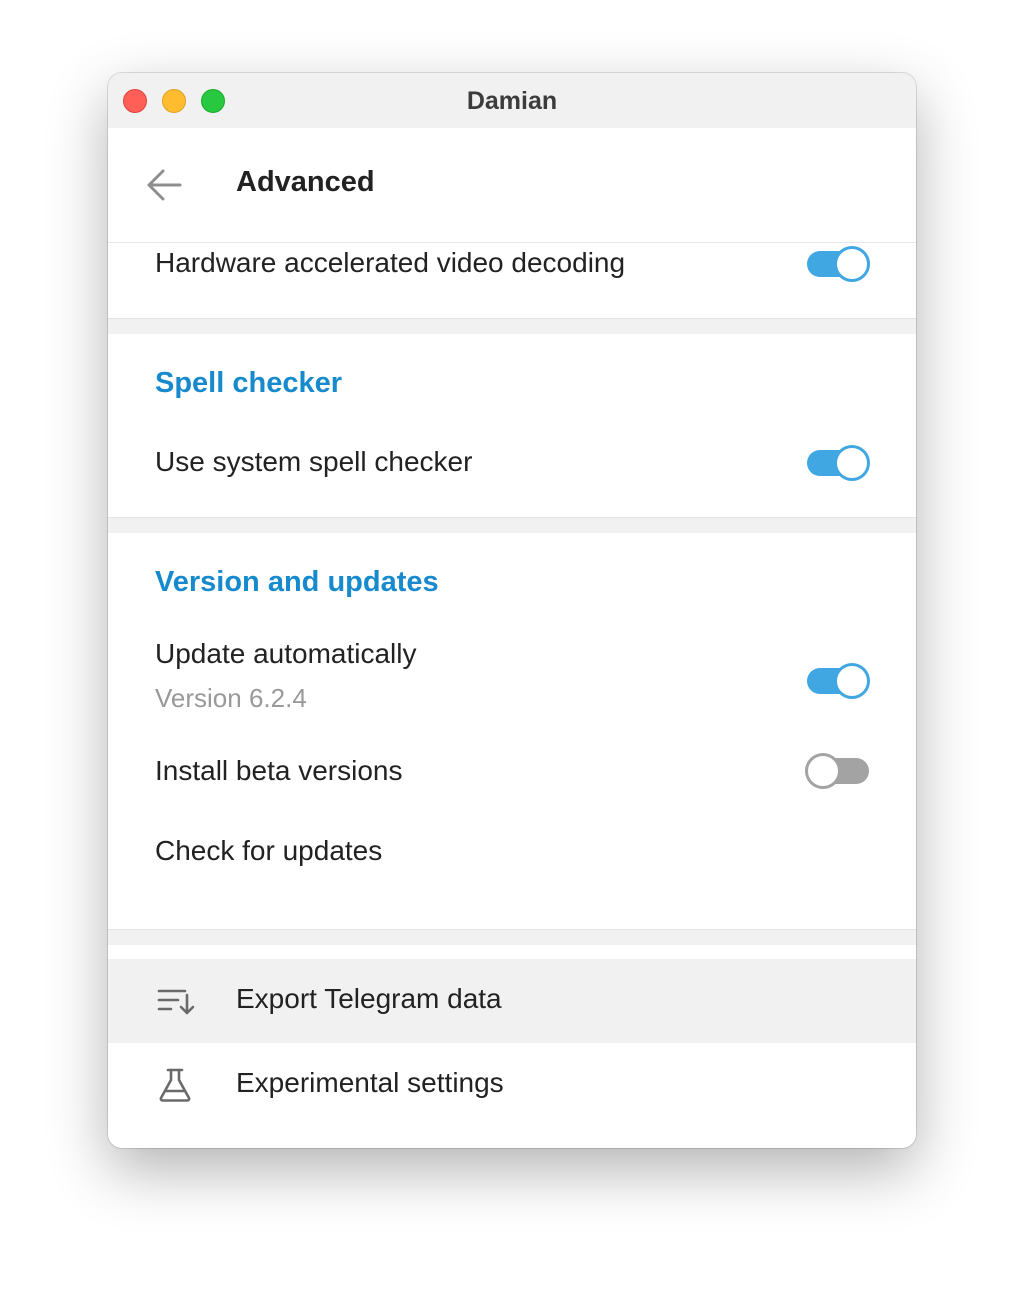  Describe the element at coordinates (370, 1082) in the screenshot. I see `experimental-settings-label: Experimental settings` at that location.